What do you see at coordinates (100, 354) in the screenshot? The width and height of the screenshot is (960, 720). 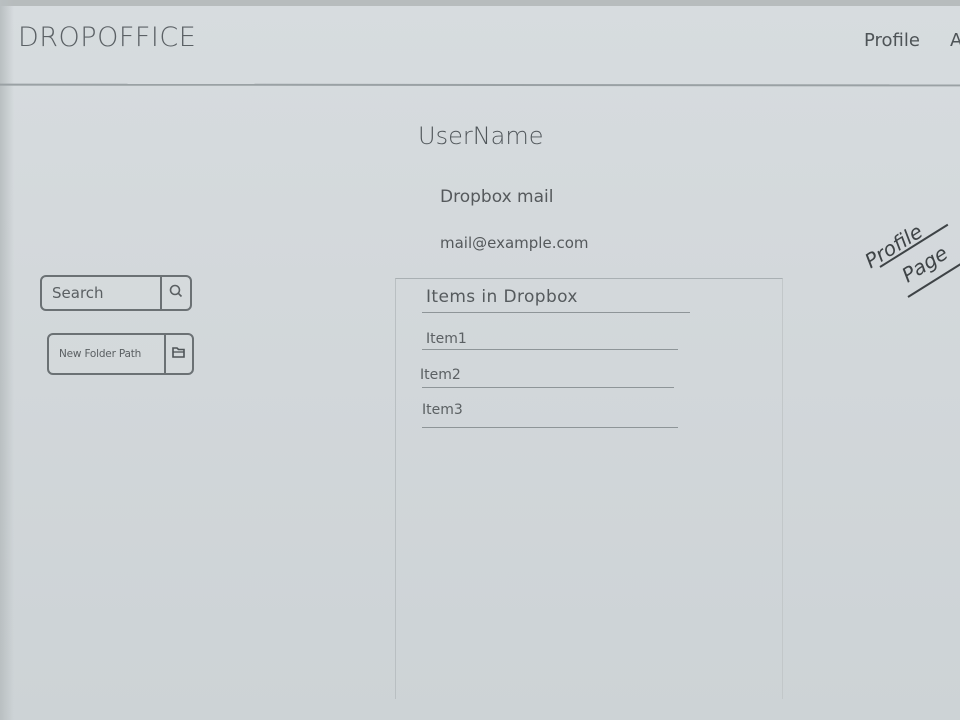 I see `new-folder-input: New Folder Path` at bounding box center [100, 354].